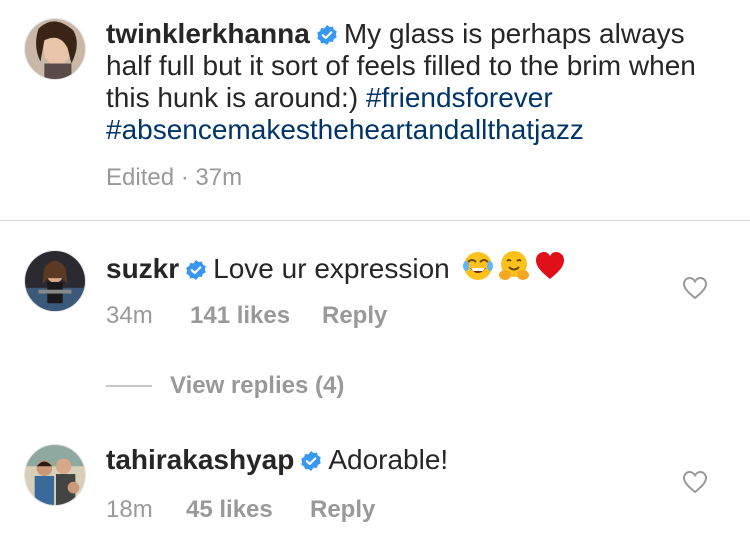 This screenshot has width=750, height=557. I want to click on comment-text: Love ur expression, so click(331, 268).